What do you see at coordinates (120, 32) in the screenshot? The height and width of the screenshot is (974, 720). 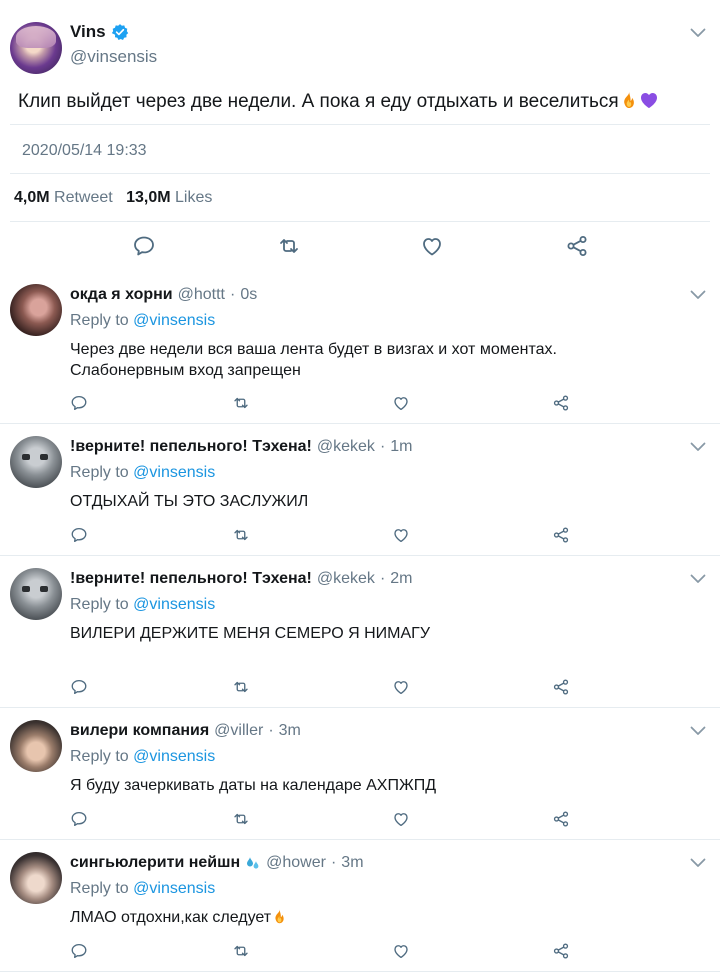 I see `verified-badge-icon` at bounding box center [120, 32].